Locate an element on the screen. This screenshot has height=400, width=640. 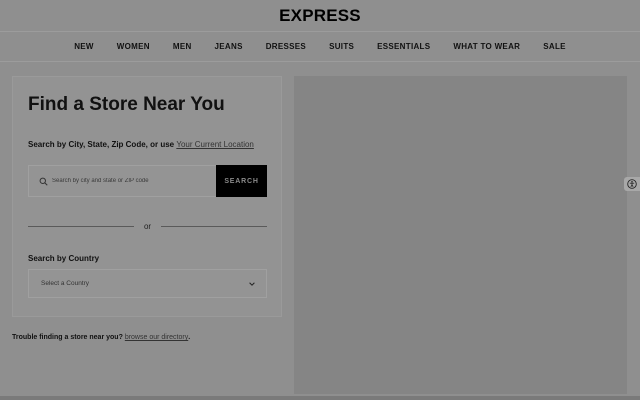
search-prompt-text: Search by City, State, Zip Code, or use is located at coordinates (101, 144).